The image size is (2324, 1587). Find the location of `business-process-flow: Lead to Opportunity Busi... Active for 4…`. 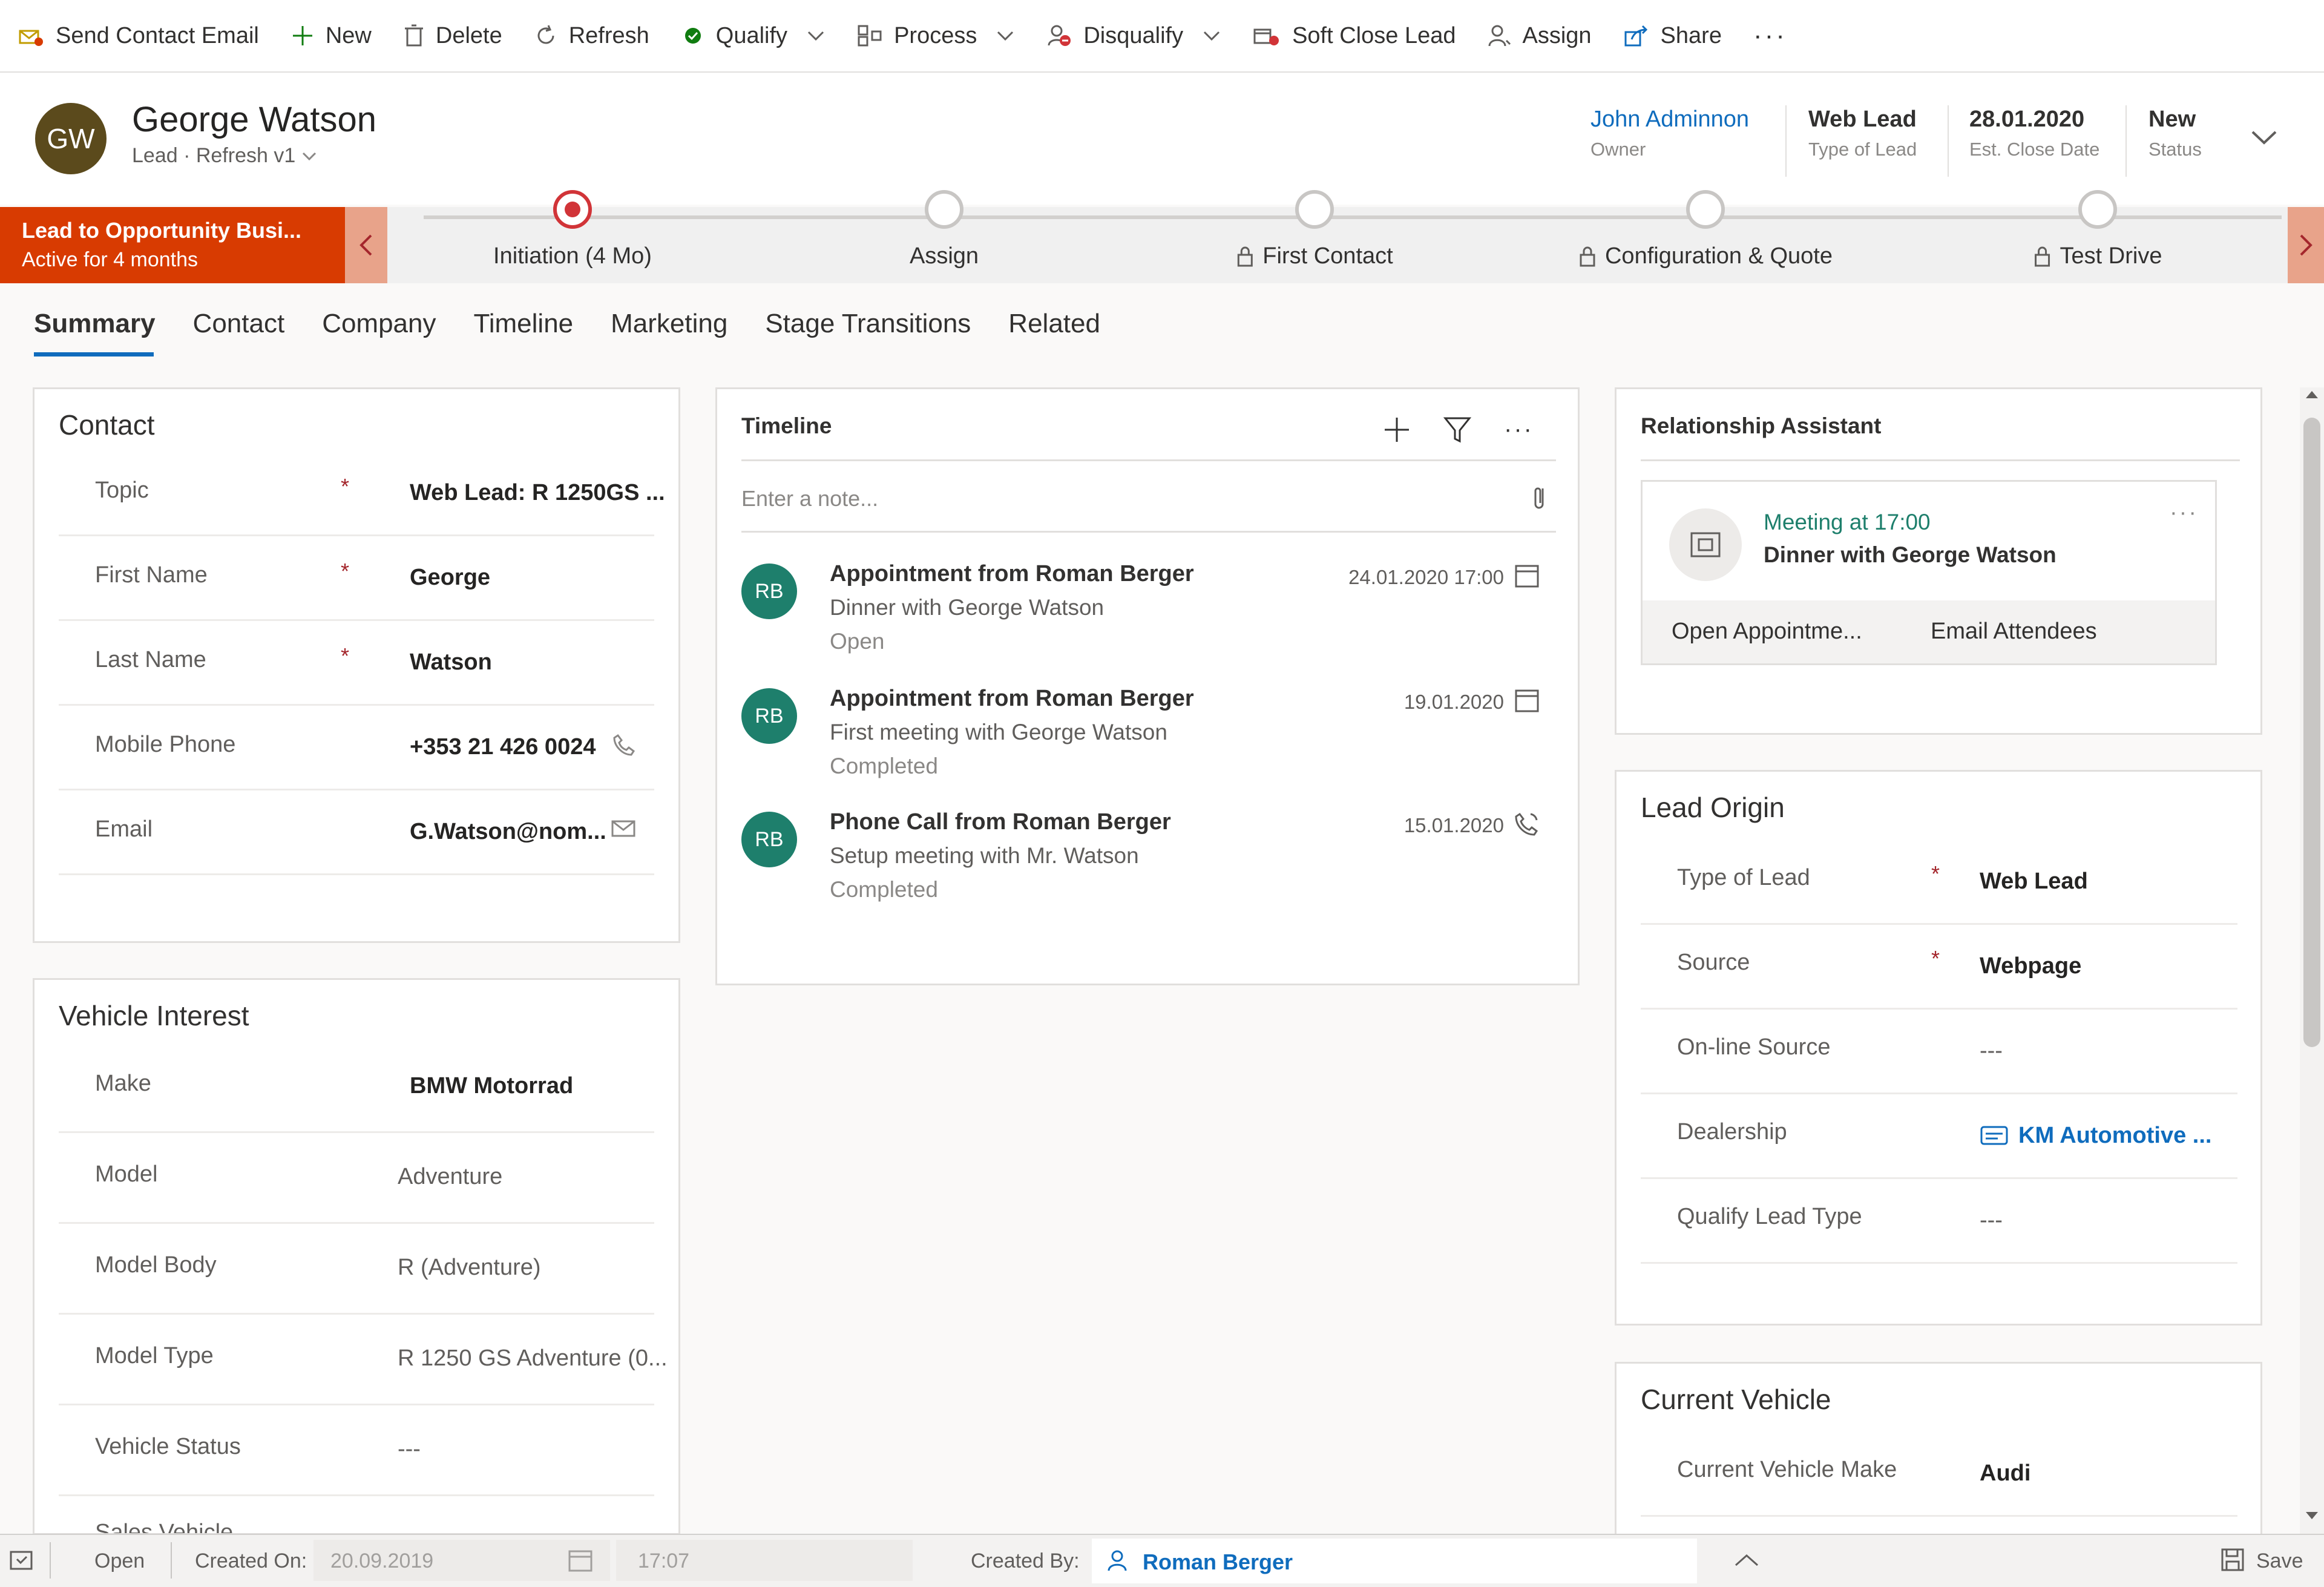

business-process-flow: Lead to Opportunity Busi... Active for 4… is located at coordinates (1162, 236).